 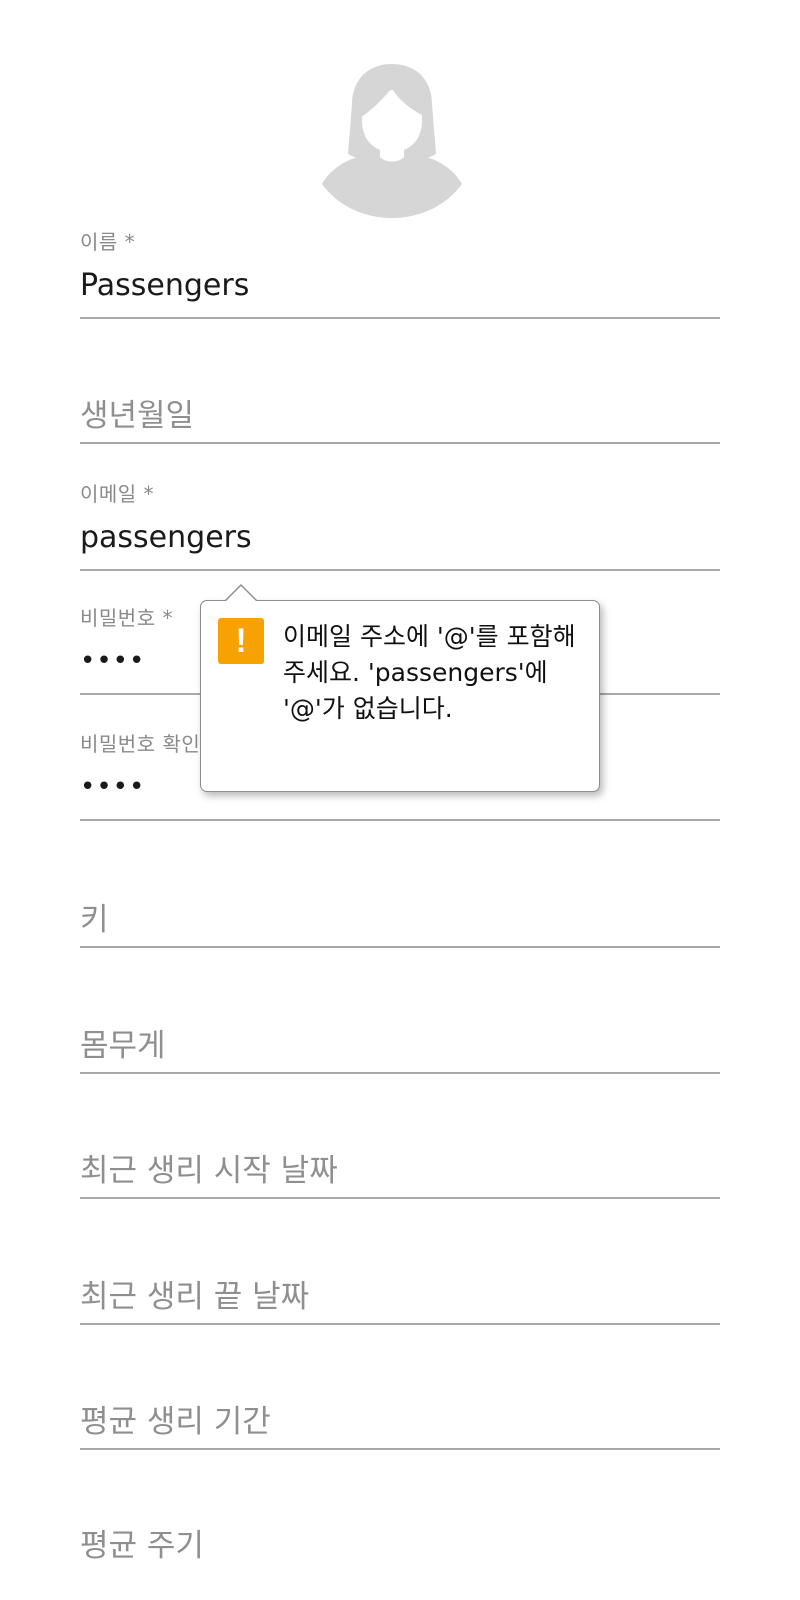 What do you see at coordinates (194, 1293) in the screenshot?
I see `period-end-input: 최근 생리 끝 날짜` at bounding box center [194, 1293].